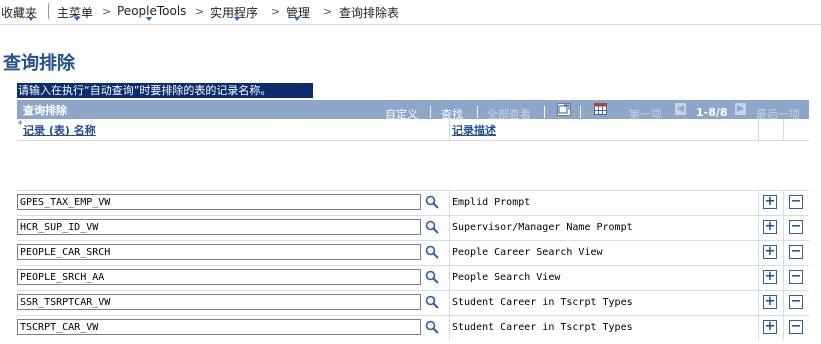 This screenshot has height=344, width=821. What do you see at coordinates (219, 277) in the screenshot?
I see `record-name-input: PEOPLE_SRCH_AA` at bounding box center [219, 277].